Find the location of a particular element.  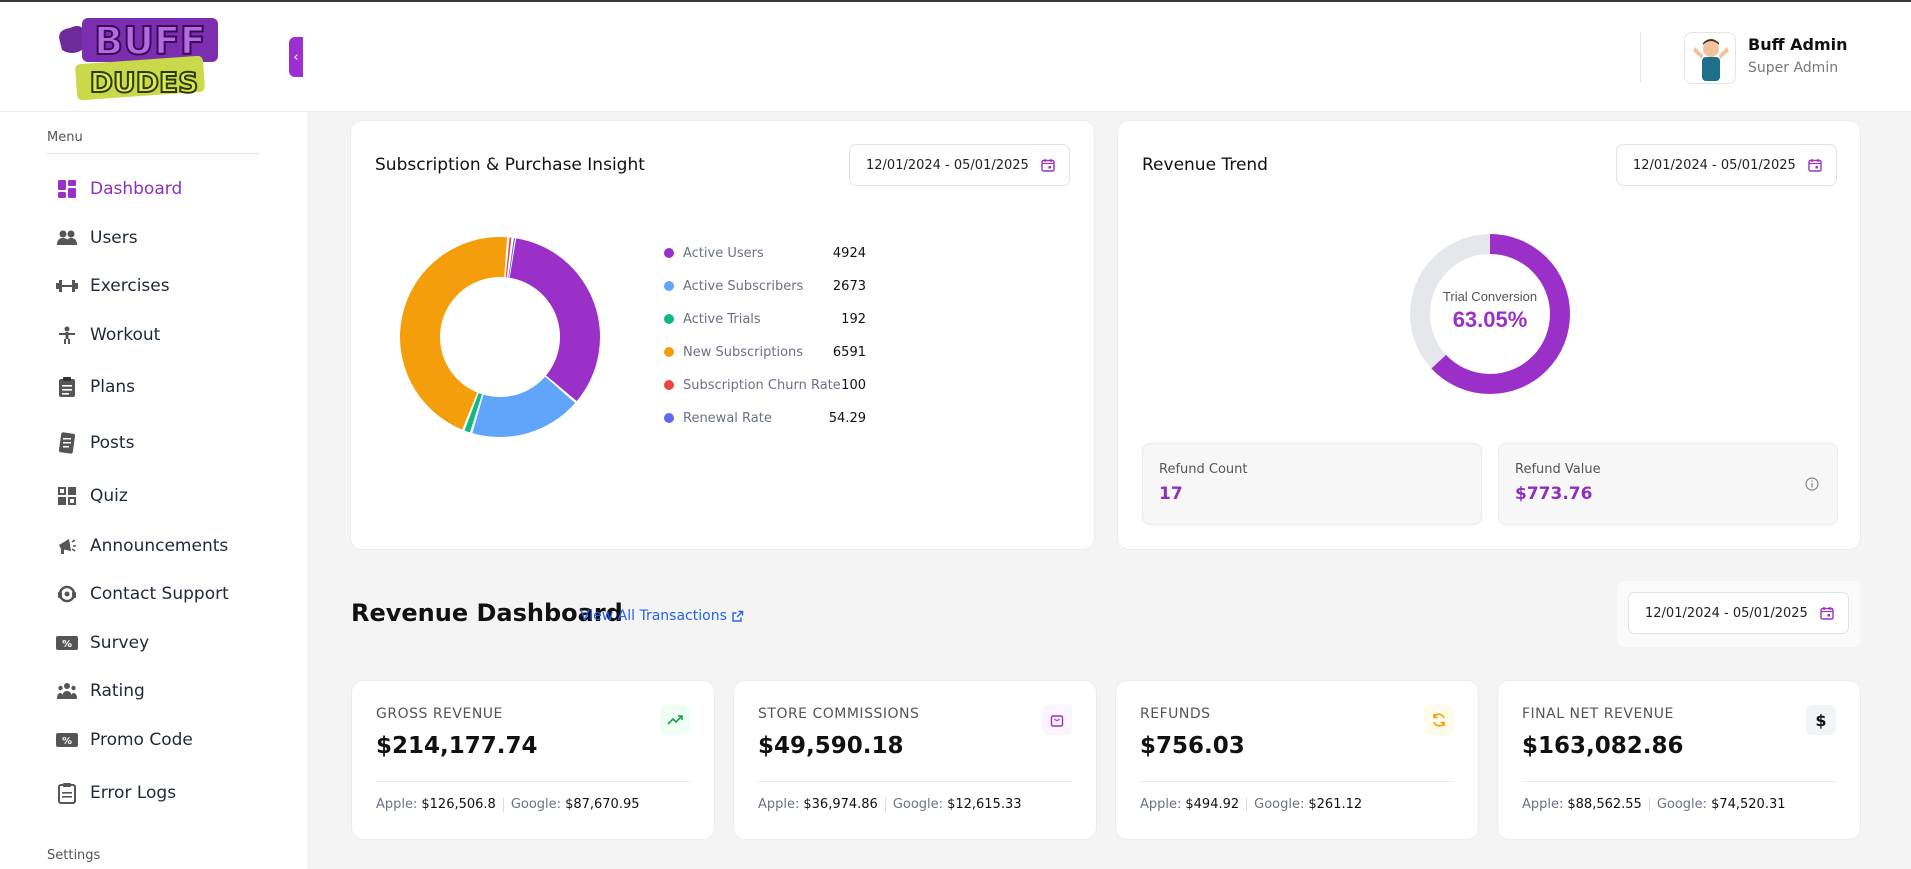

logo-text-top: BUFF is located at coordinates (150, 41).